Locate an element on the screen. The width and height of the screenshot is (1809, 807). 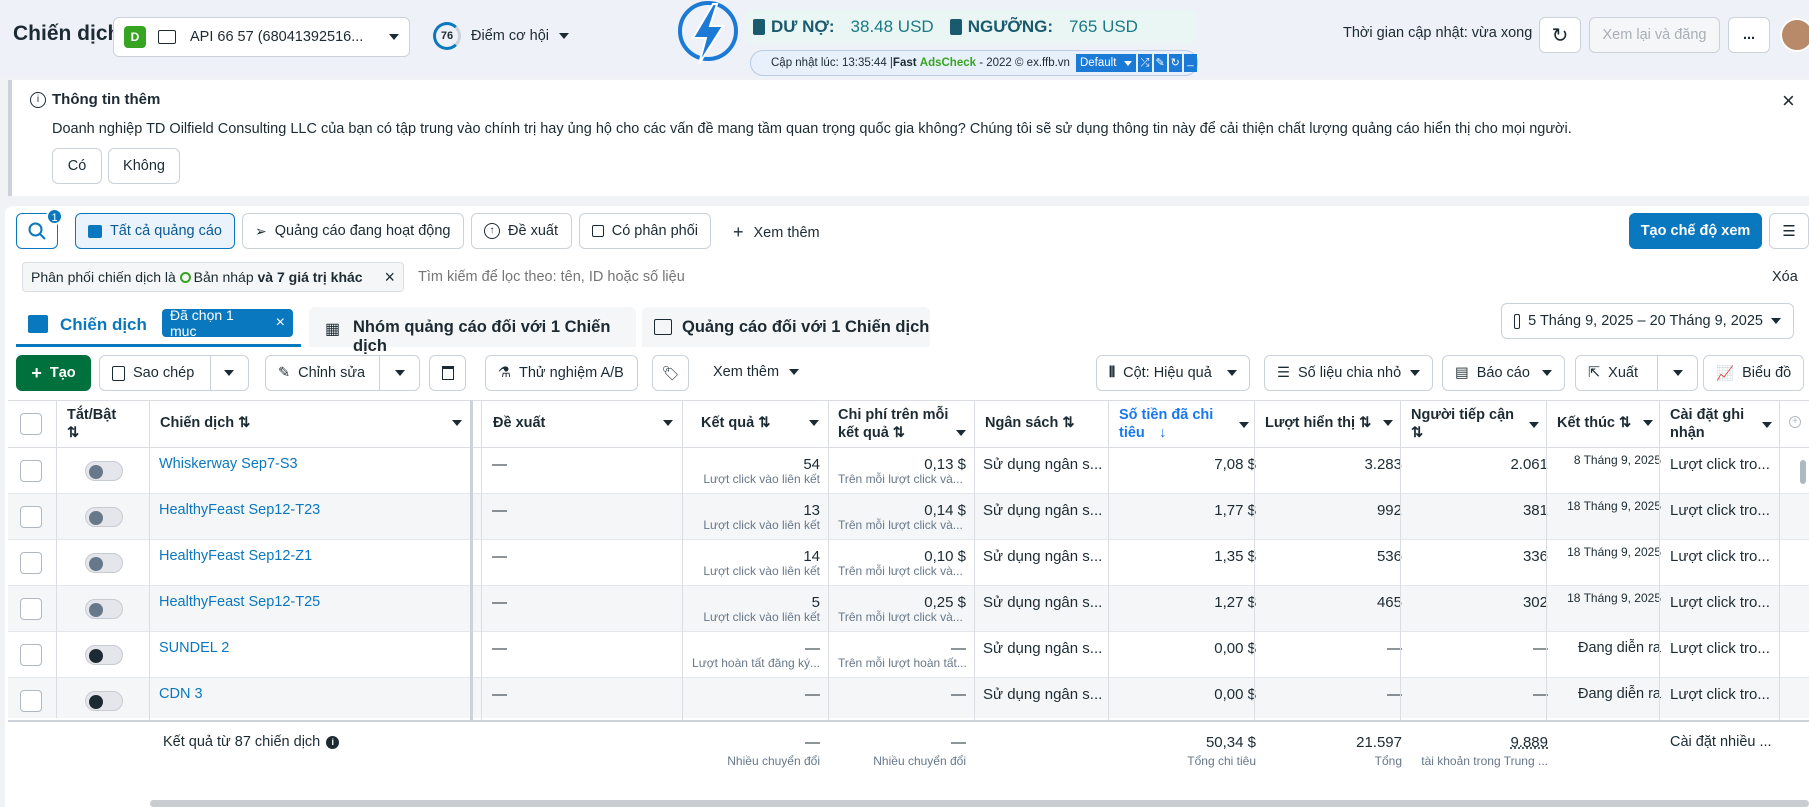
yes-button: Có is located at coordinates (77, 166).